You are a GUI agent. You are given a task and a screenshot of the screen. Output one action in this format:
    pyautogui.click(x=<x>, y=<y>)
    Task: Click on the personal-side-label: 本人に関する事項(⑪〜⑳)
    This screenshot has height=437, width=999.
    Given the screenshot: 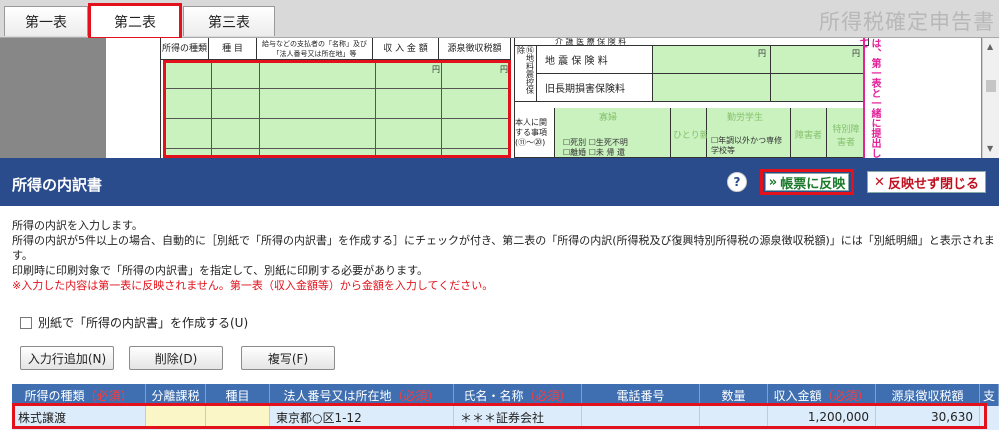 What is the action you would take?
    pyautogui.click(x=535, y=133)
    